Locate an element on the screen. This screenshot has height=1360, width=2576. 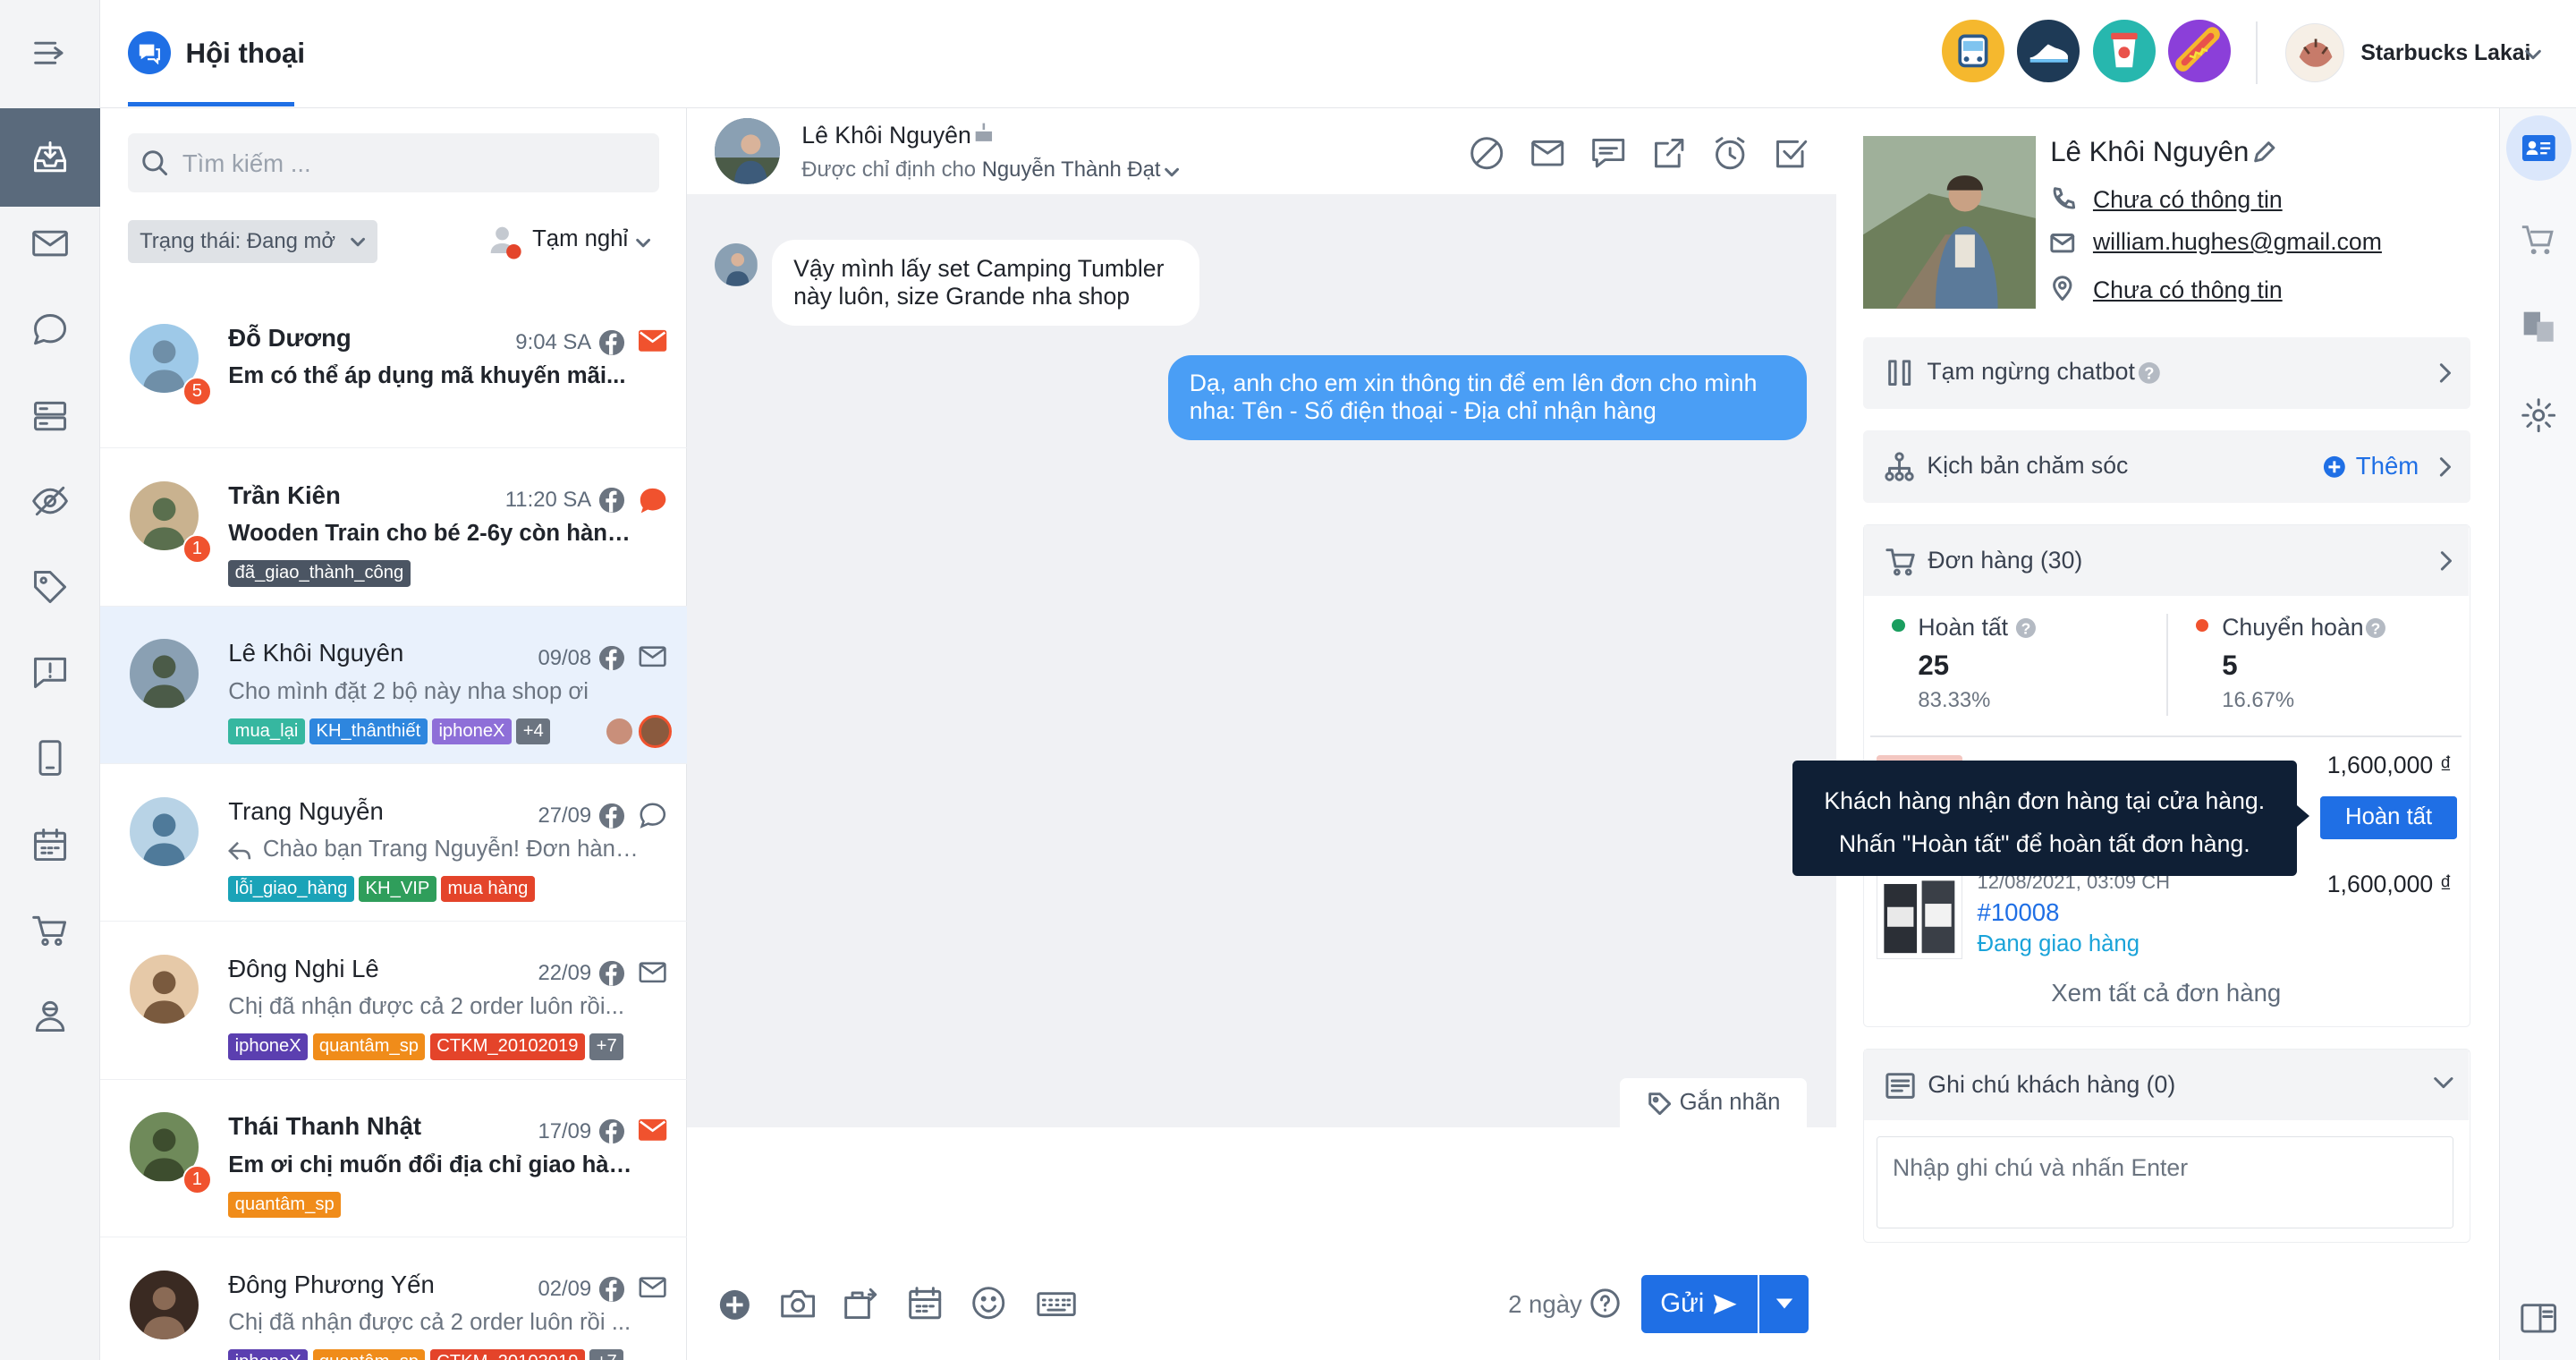
care-script-row: Kịch bản chăm sóc Thêm is located at coordinates (2166, 467).